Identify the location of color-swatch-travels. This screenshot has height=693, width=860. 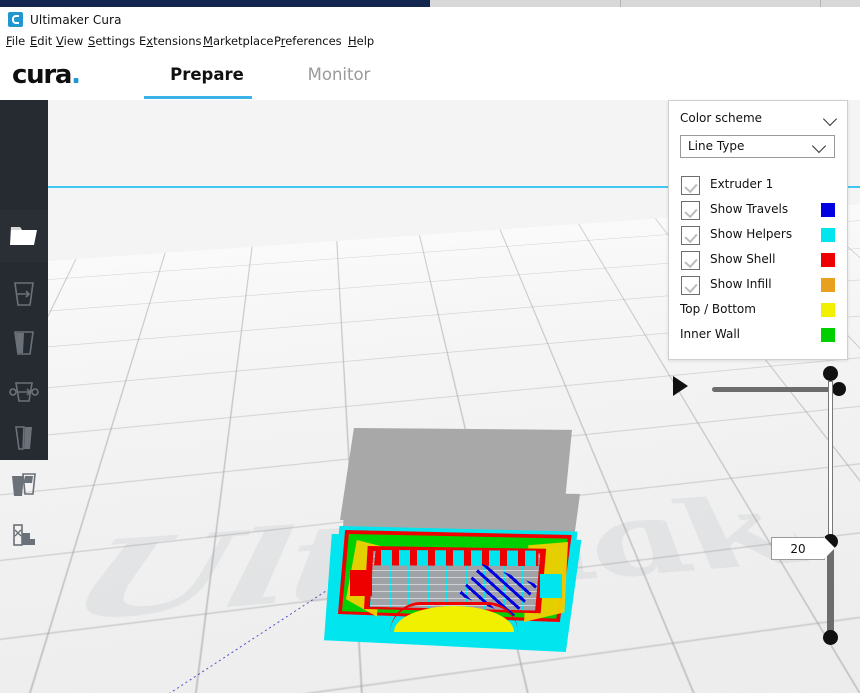
(828, 210).